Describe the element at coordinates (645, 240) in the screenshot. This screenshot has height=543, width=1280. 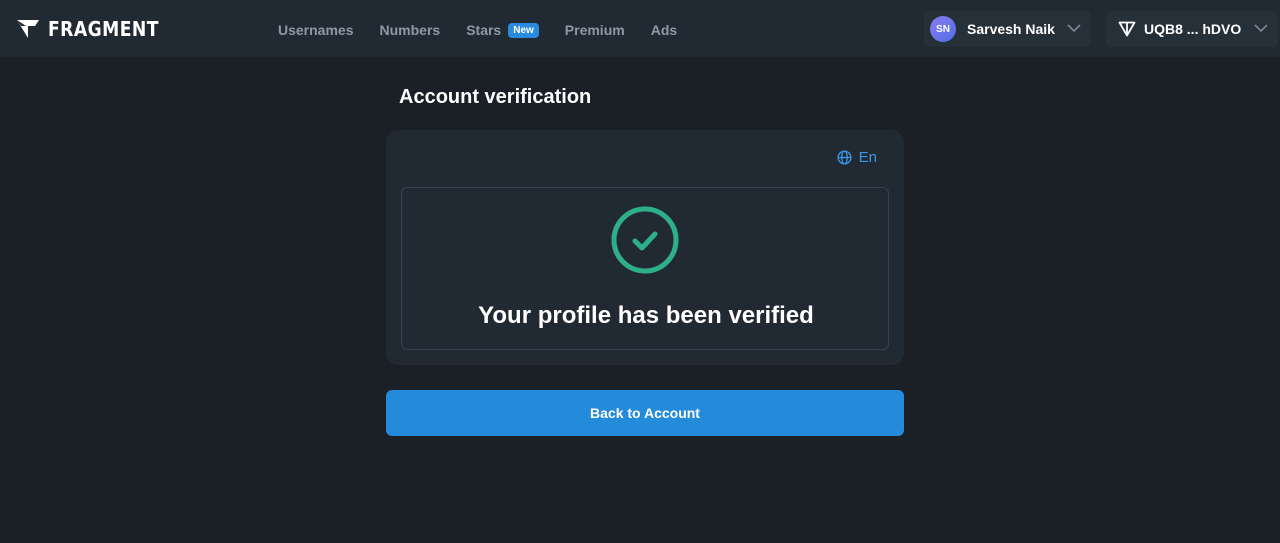
I see `check-circle-icon` at that location.